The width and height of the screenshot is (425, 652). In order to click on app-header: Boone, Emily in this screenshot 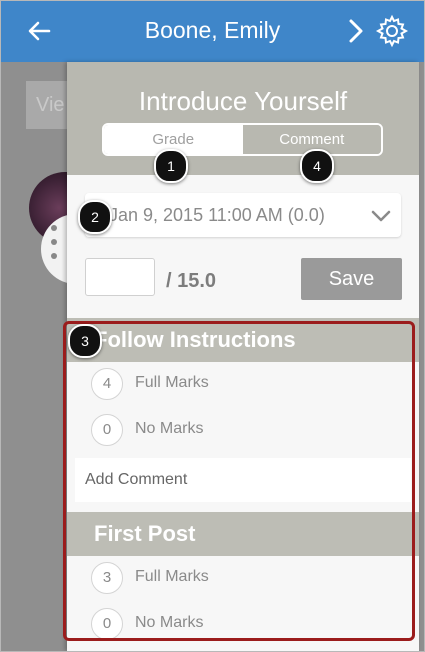, I will do `click(212, 31)`.